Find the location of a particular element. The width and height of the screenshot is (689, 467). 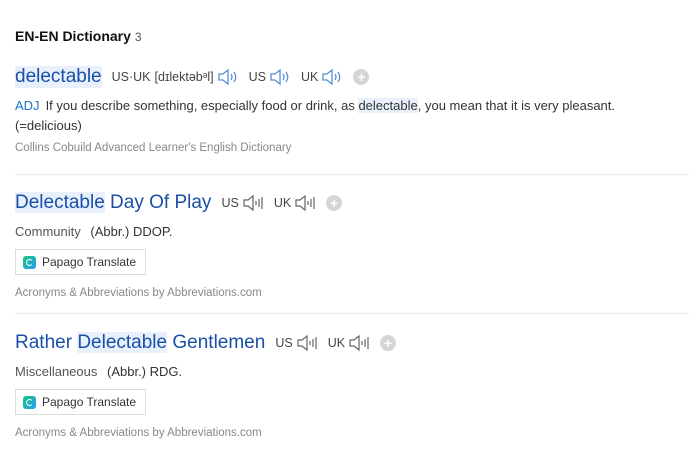

headword-pre: Rather is located at coordinates (46, 342).